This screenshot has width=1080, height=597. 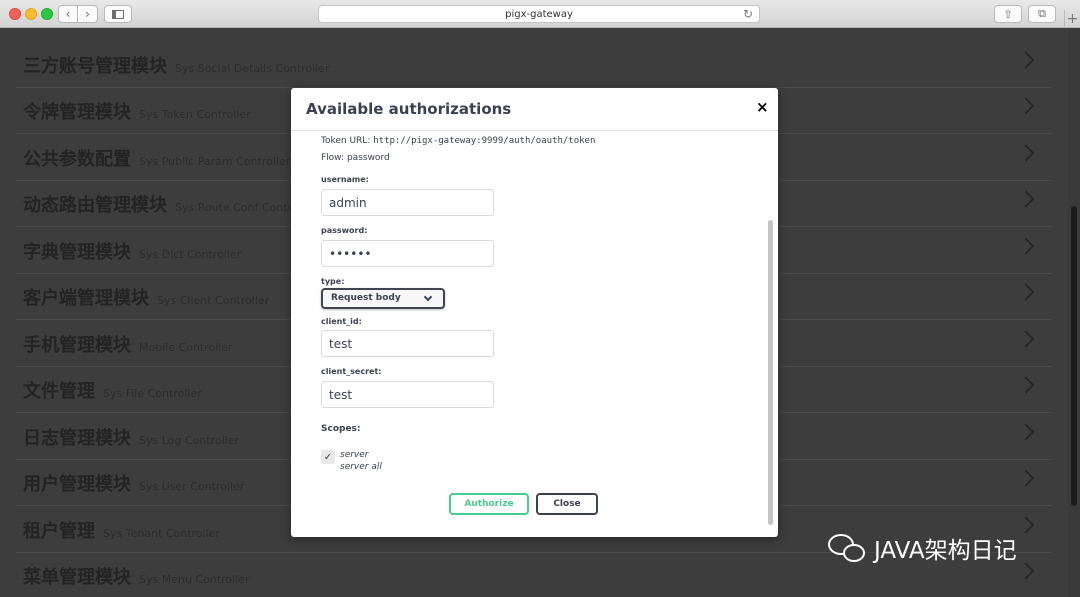 I want to click on controller-subtitle: Sys Log Controller, so click(x=189, y=440).